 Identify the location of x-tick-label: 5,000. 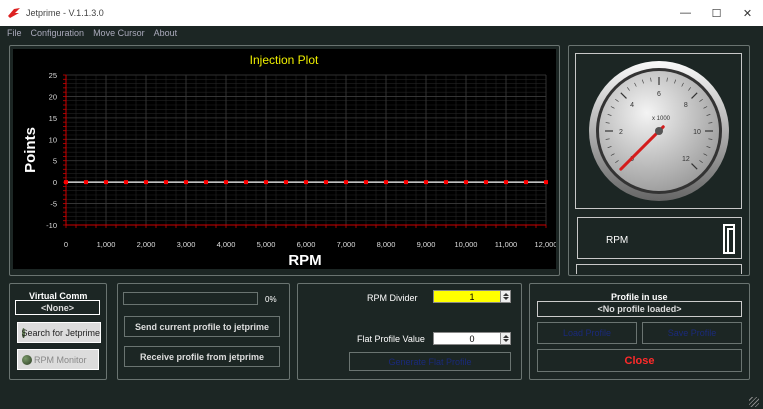
(266, 244).